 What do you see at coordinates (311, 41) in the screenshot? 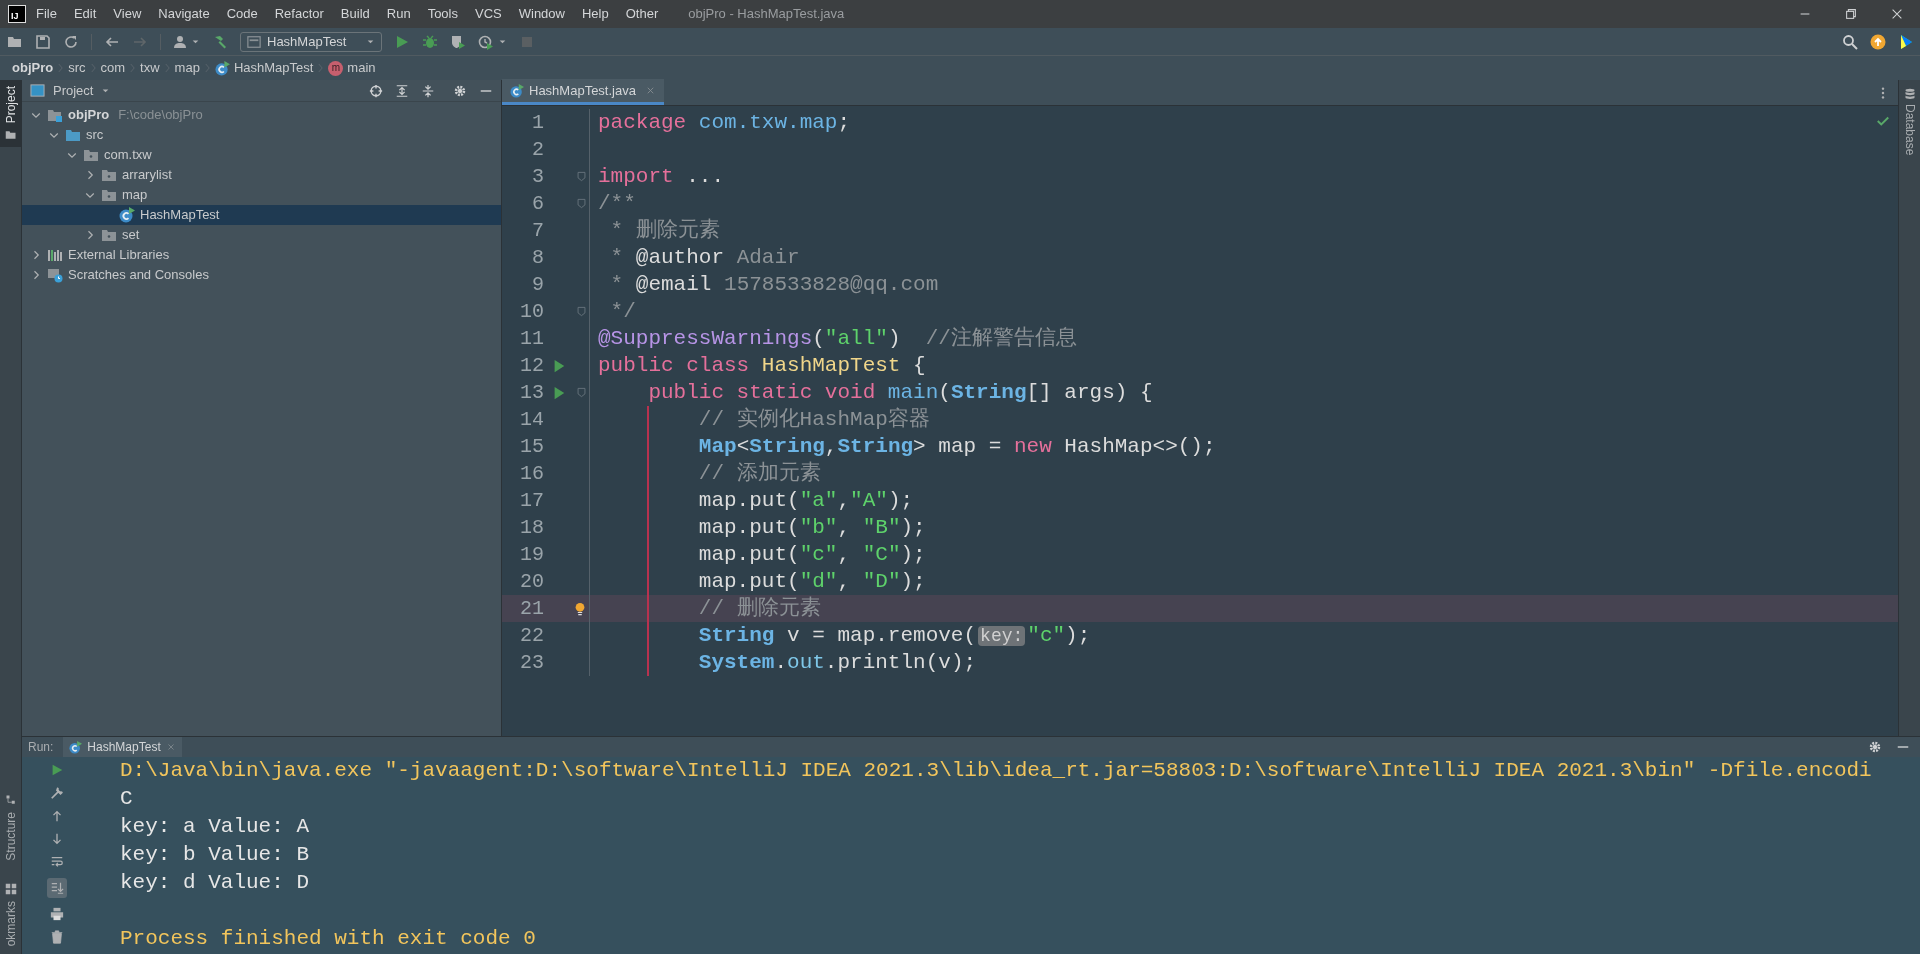
I see `run-config-dropdown: HashMapTest` at bounding box center [311, 41].